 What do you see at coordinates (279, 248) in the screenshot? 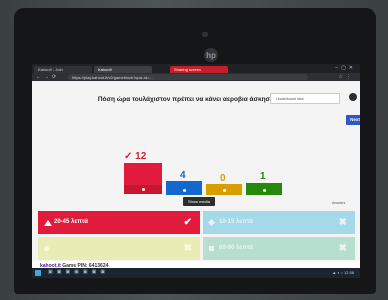
I see `answer-tile-square: 60-90 λεπτά ✖` at bounding box center [279, 248].